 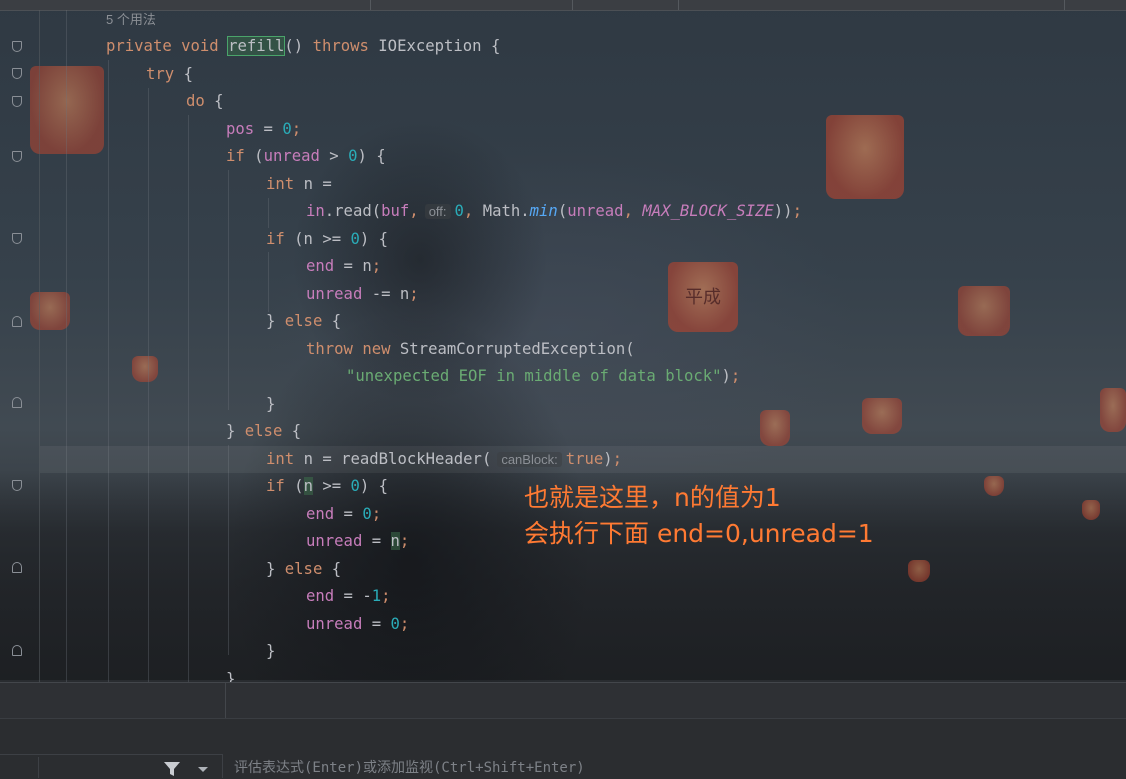 I want to click on code-token: {, so click(x=188, y=73).